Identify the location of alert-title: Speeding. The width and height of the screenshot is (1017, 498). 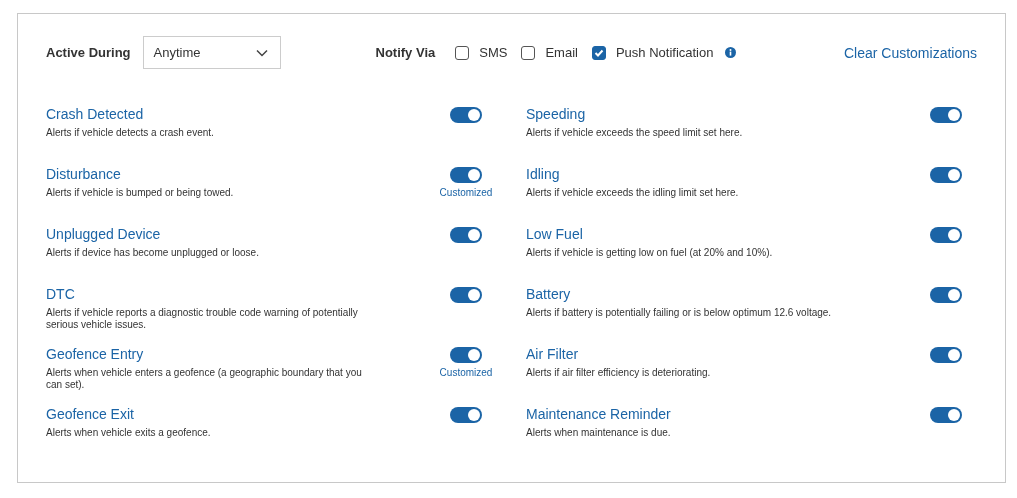
(556, 114).